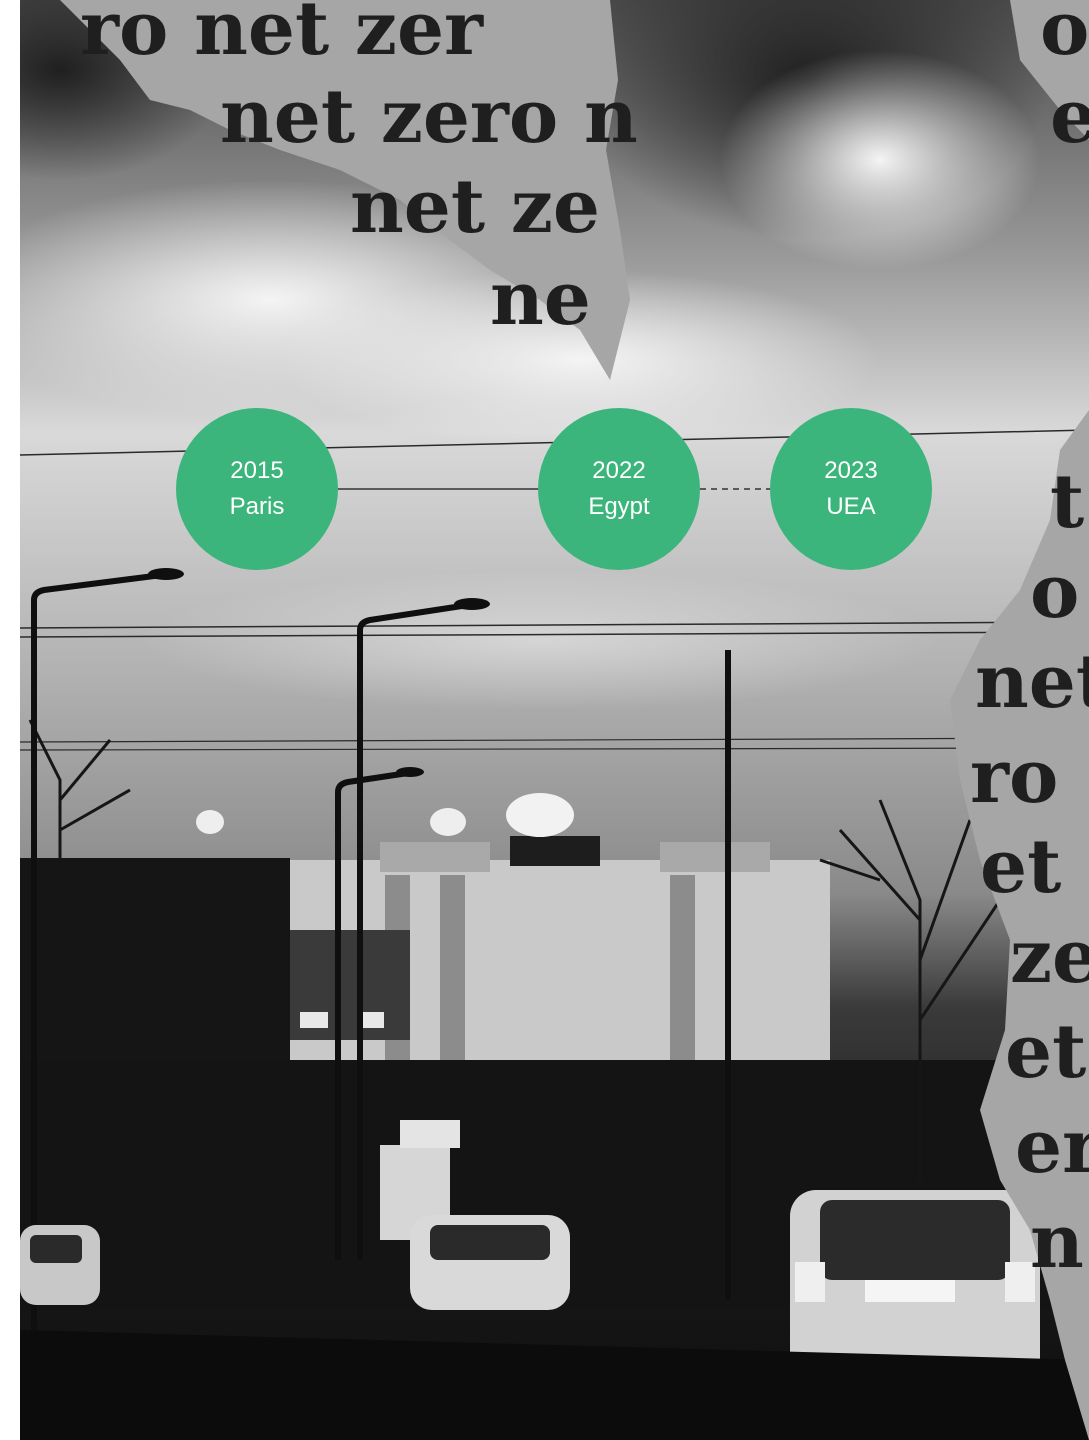 The height and width of the screenshot is (1440, 1089). What do you see at coordinates (1052, 1147) in the screenshot?
I see `paper-text: er` at bounding box center [1052, 1147].